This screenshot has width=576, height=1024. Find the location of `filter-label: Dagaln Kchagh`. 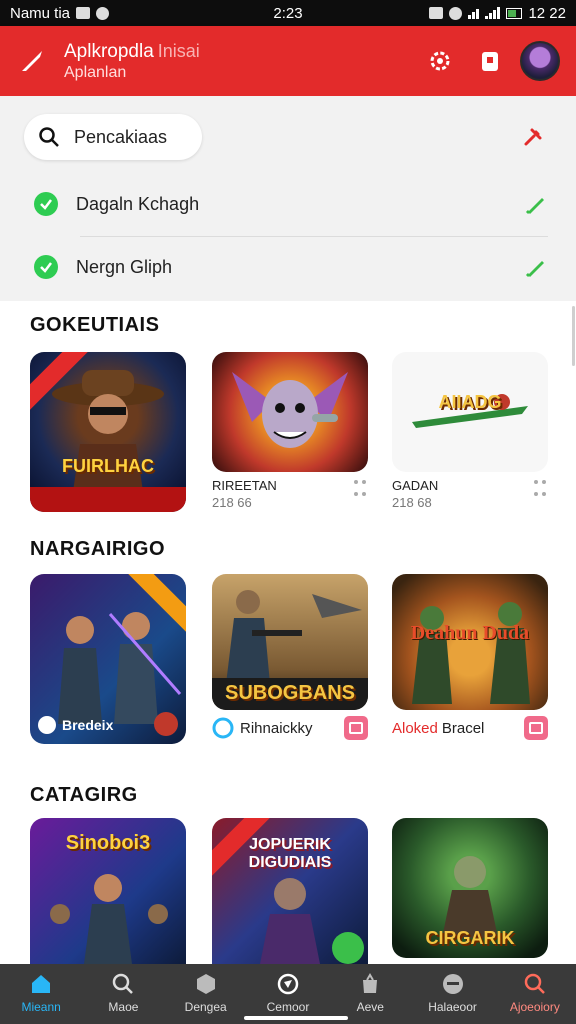

filter-label: Dagaln Kchagh is located at coordinates (138, 203).